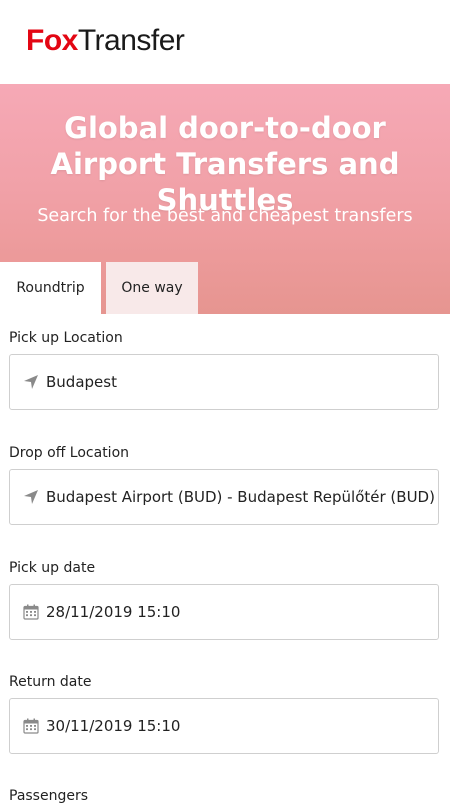 The height and width of the screenshot is (804, 450). I want to click on foxtransfer-logo: FoxTransfer, so click(105, 41).